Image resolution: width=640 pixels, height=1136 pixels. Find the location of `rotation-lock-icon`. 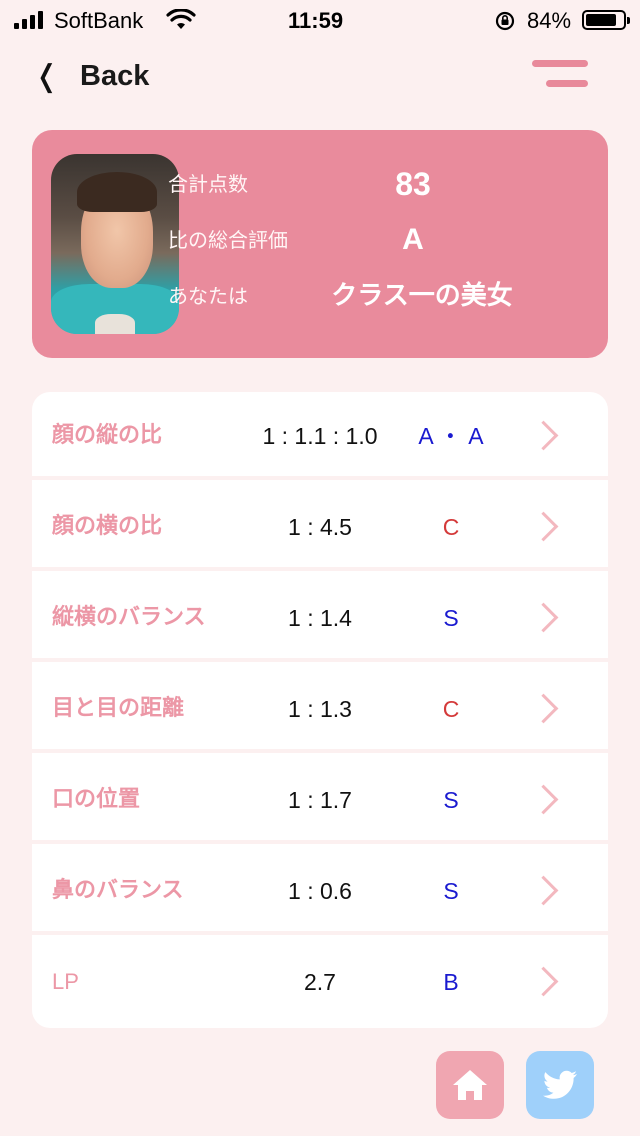

rotation-lock-icon is located at coordinates (505, 21).